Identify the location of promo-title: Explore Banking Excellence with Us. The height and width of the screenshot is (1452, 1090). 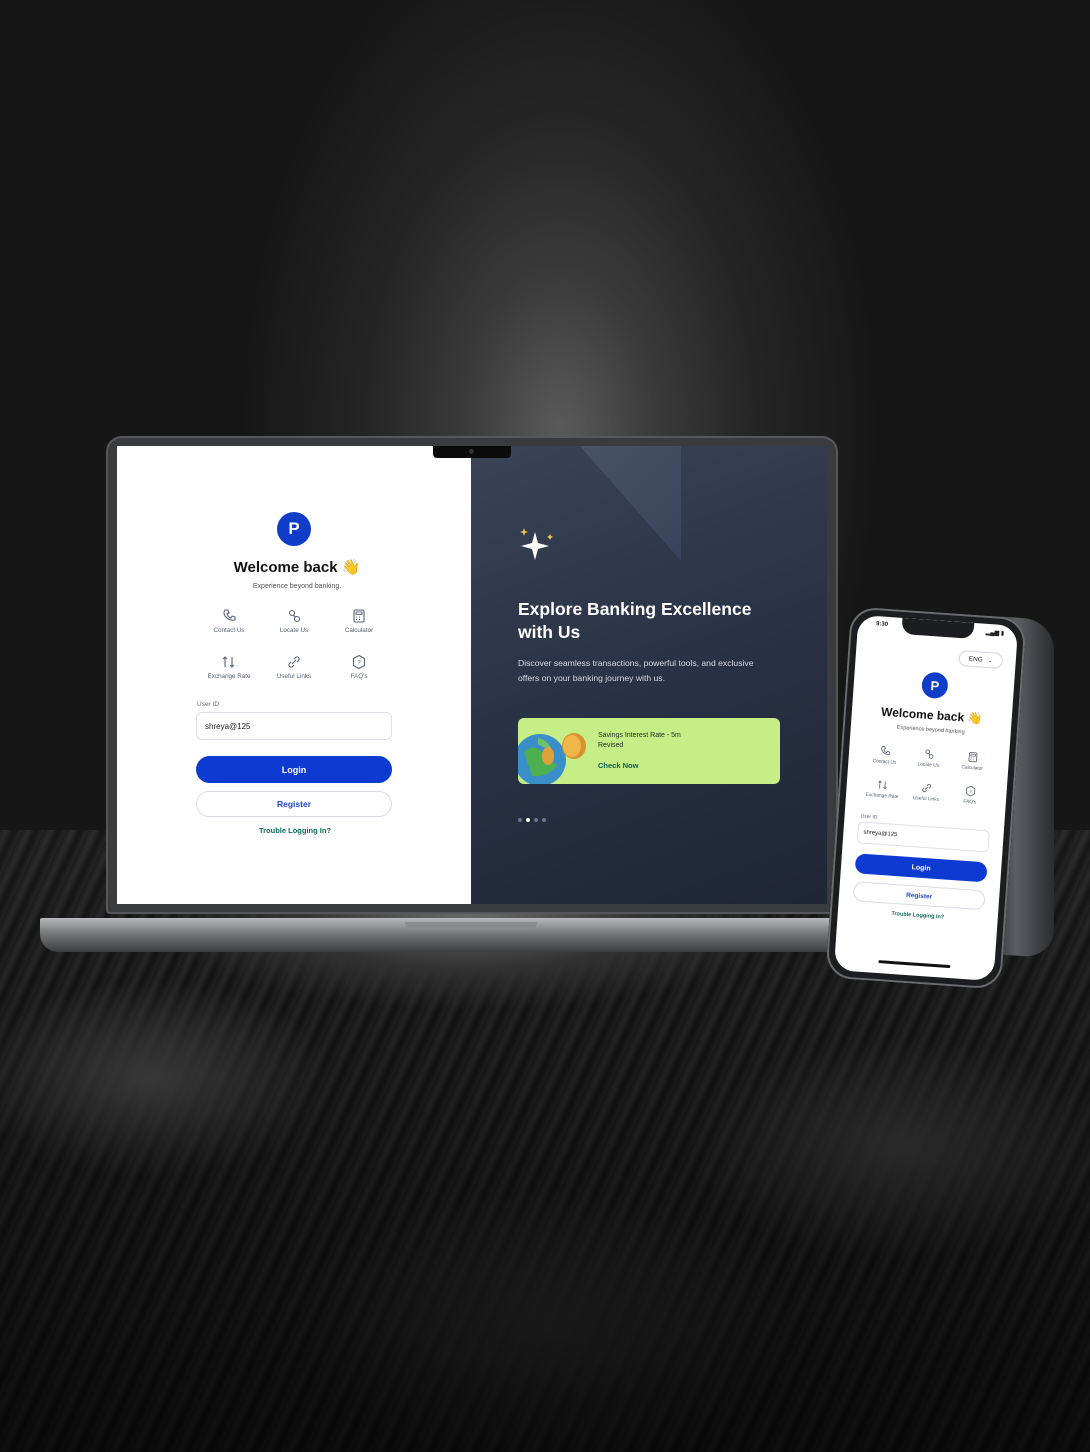
(635, 620).